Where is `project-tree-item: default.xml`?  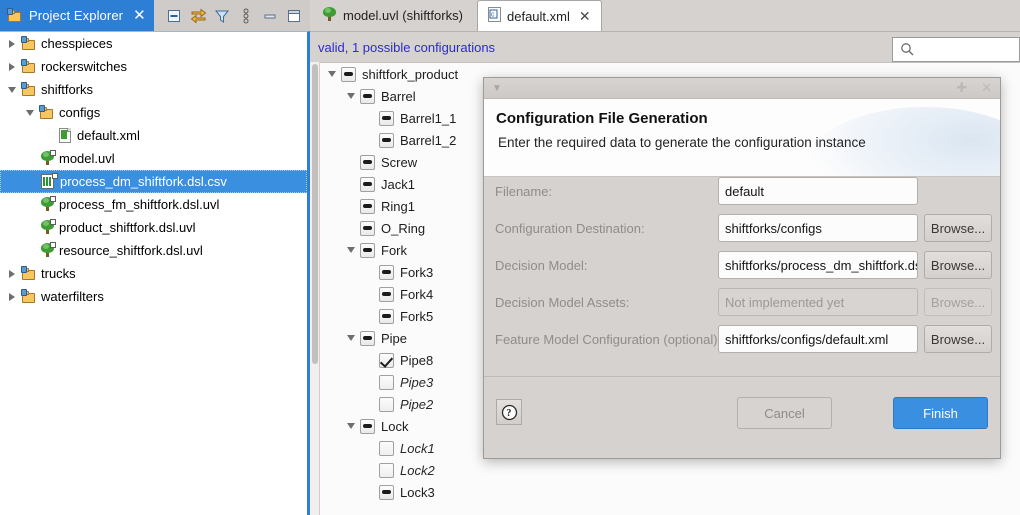 project-tree-item: default.xml is located at coordinates (153, 135).